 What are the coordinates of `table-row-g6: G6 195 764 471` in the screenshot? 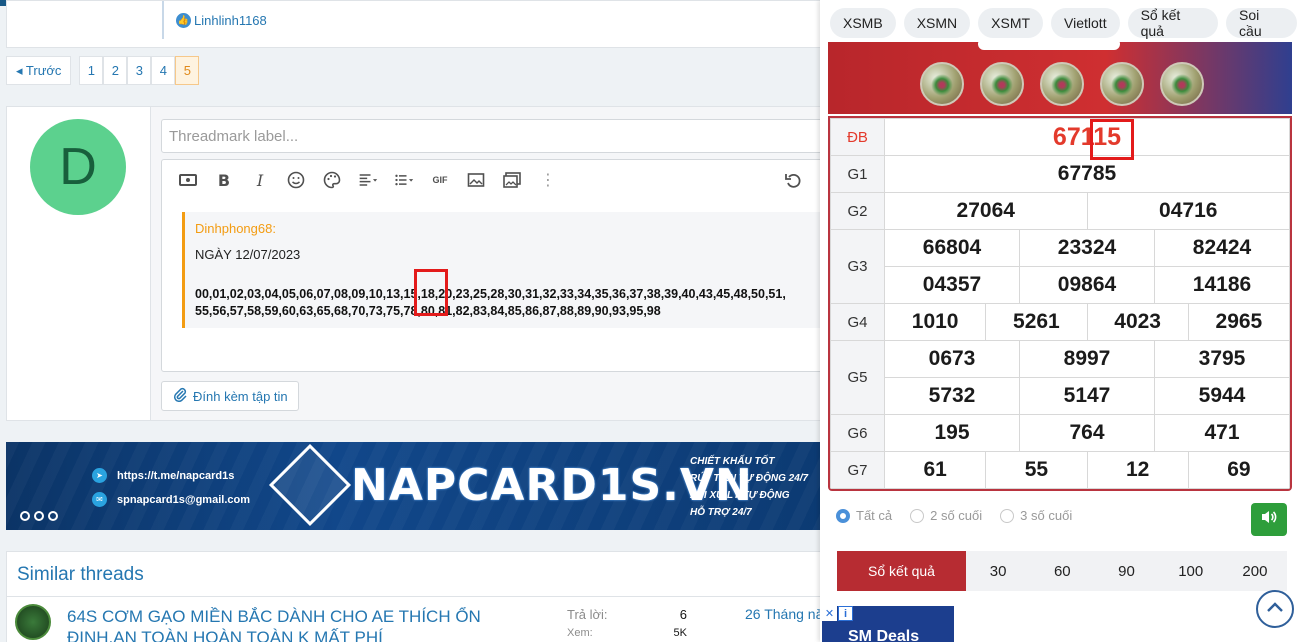 It's located at (1060, 433).